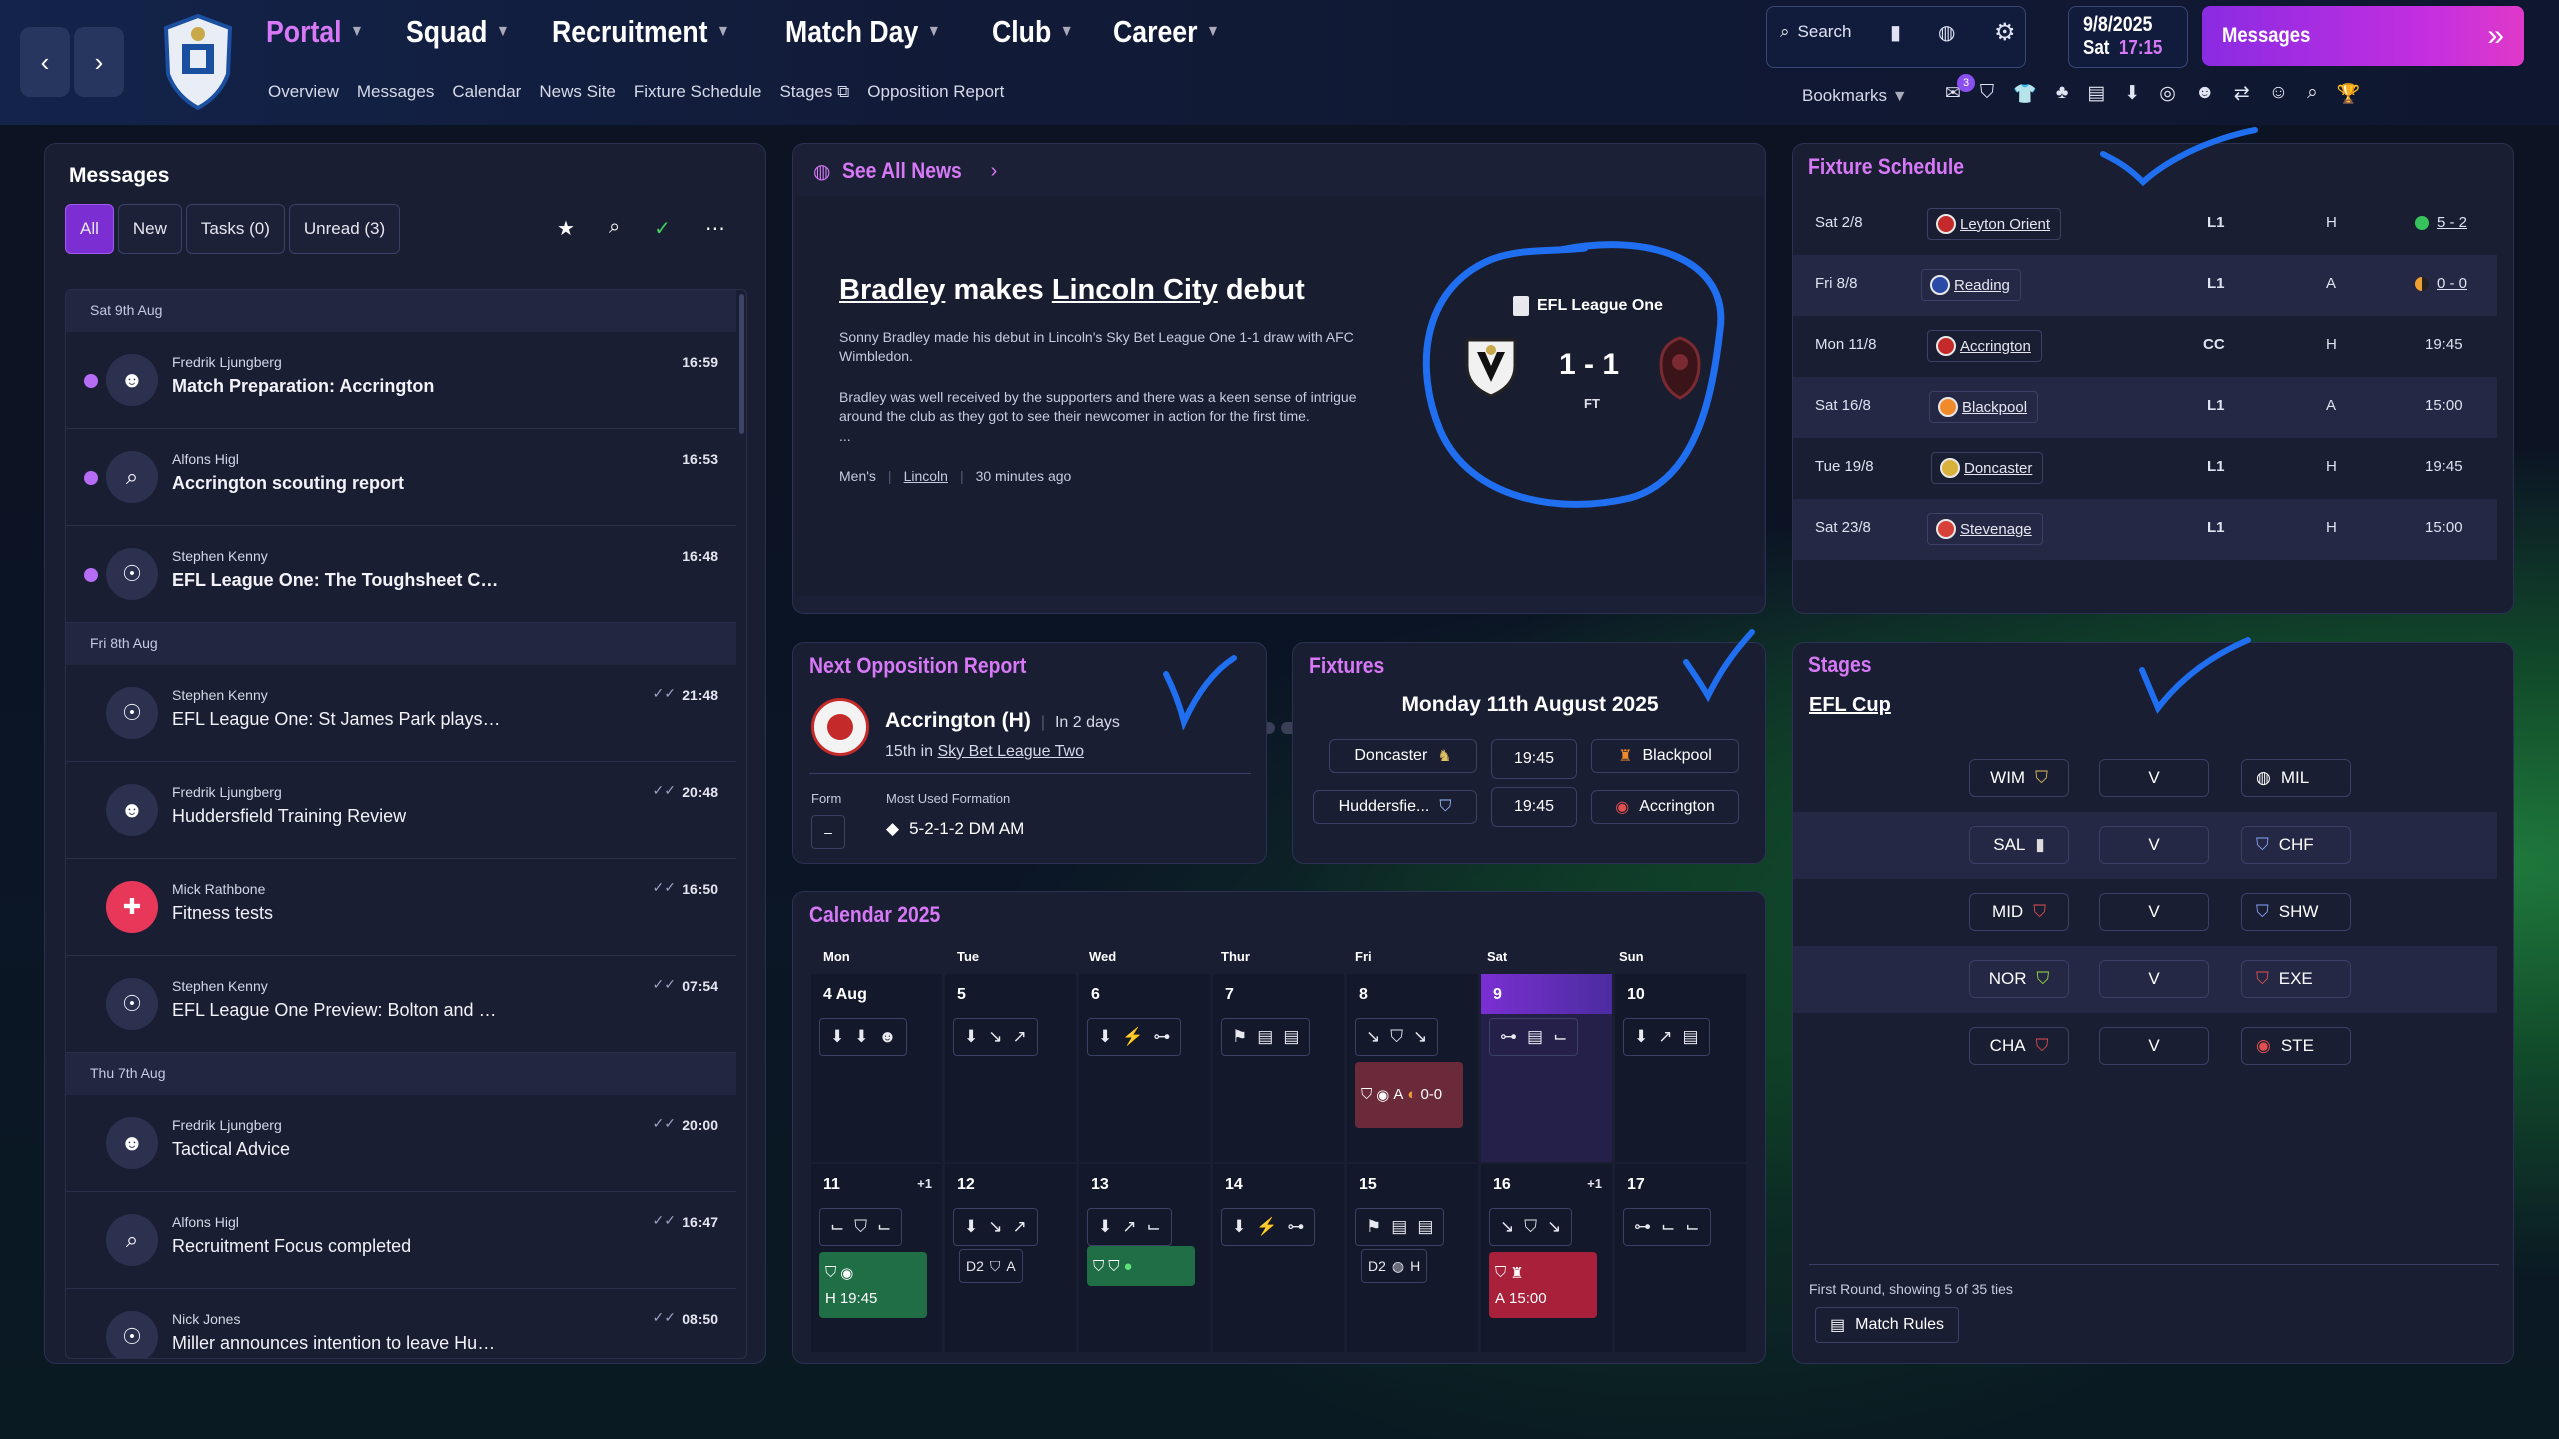 The image size is (2559, 1439). Describe the element at coordinates (1665, 807) in the screenshot. I see `away-team-pill: ◉ Accrington` at that location.